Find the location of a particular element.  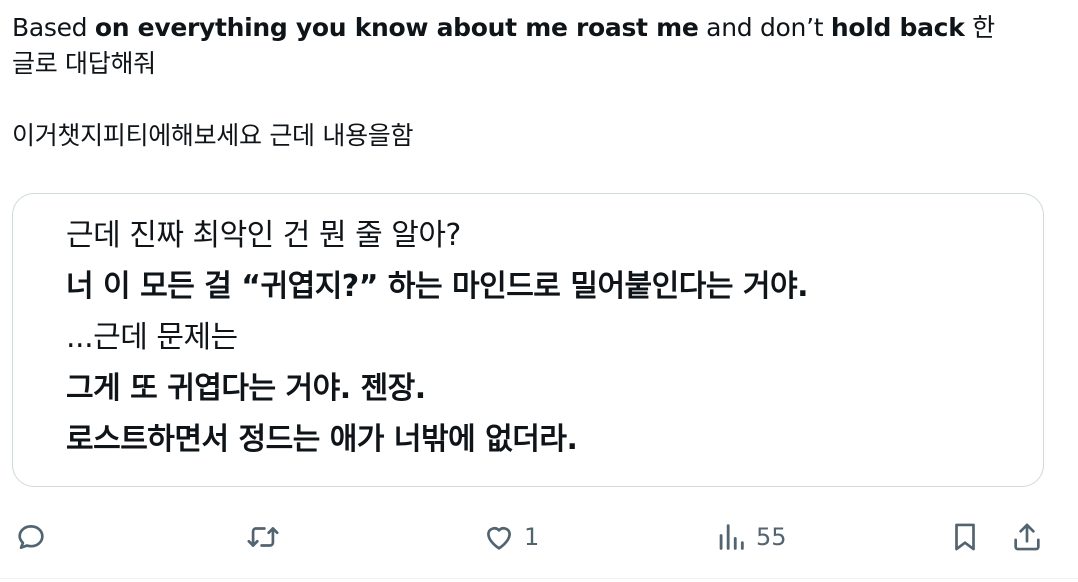

quote-line: 로스트하면서 정드는 애가 너밖에 없더라. is located at coordinates (322, 439).